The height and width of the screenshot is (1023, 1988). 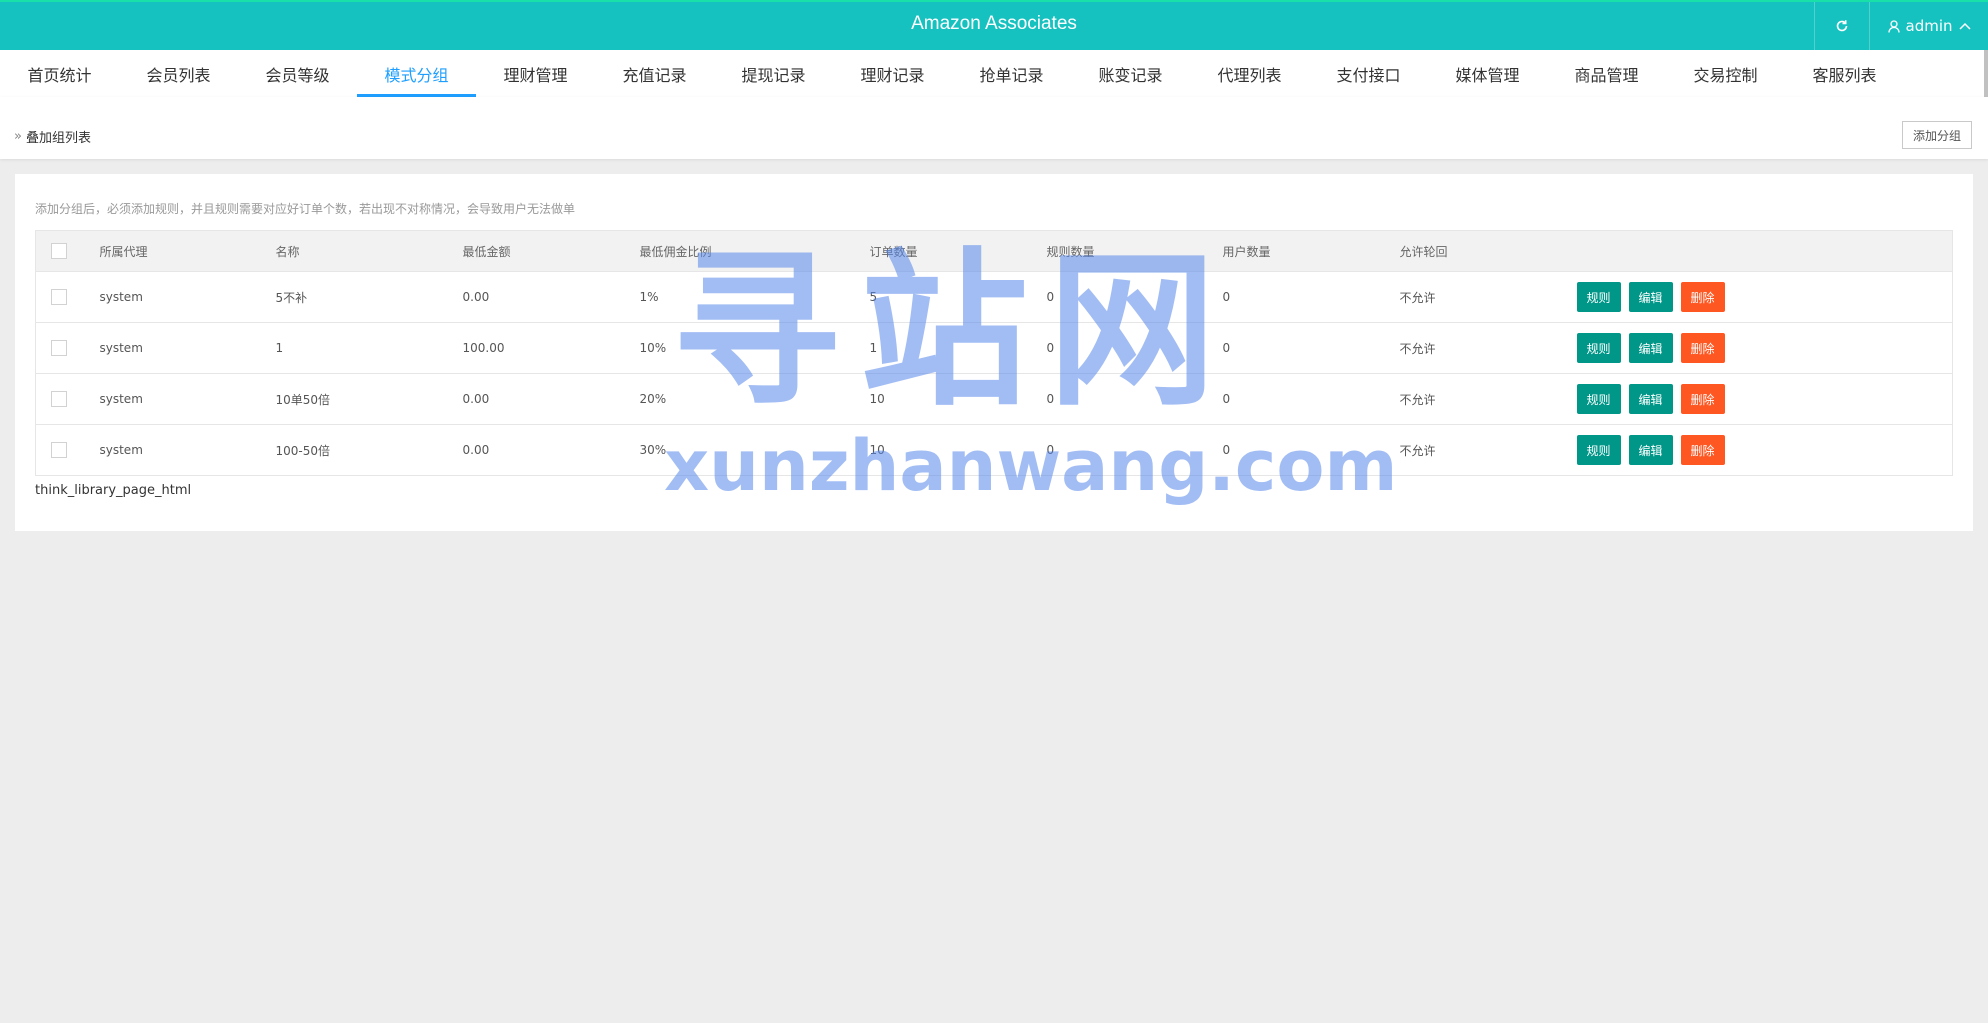 I want to click on tab-account-change-records: 账变记录, so click(x=1130, y=73).